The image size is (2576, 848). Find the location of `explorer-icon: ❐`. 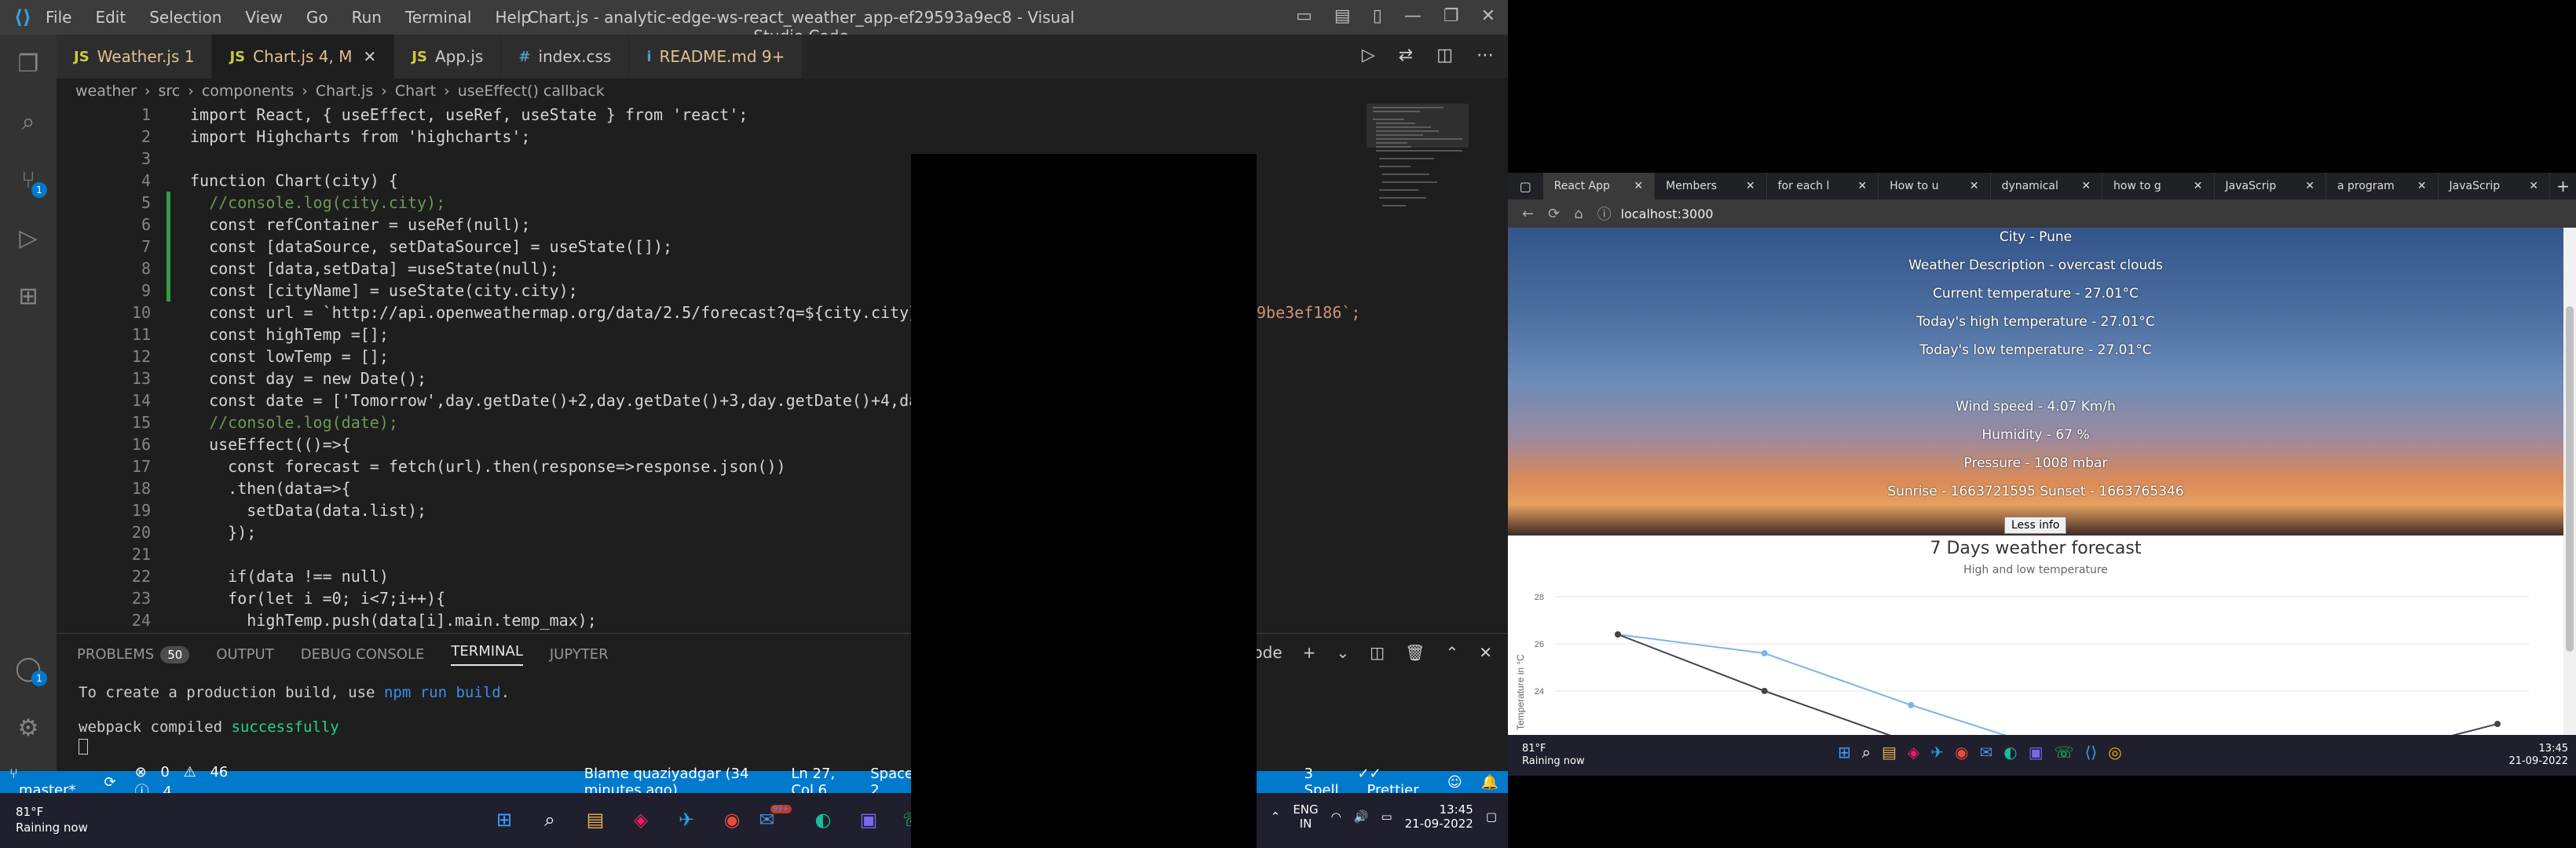

explorer-icon: ❐ is located at coordinates (28, 64).